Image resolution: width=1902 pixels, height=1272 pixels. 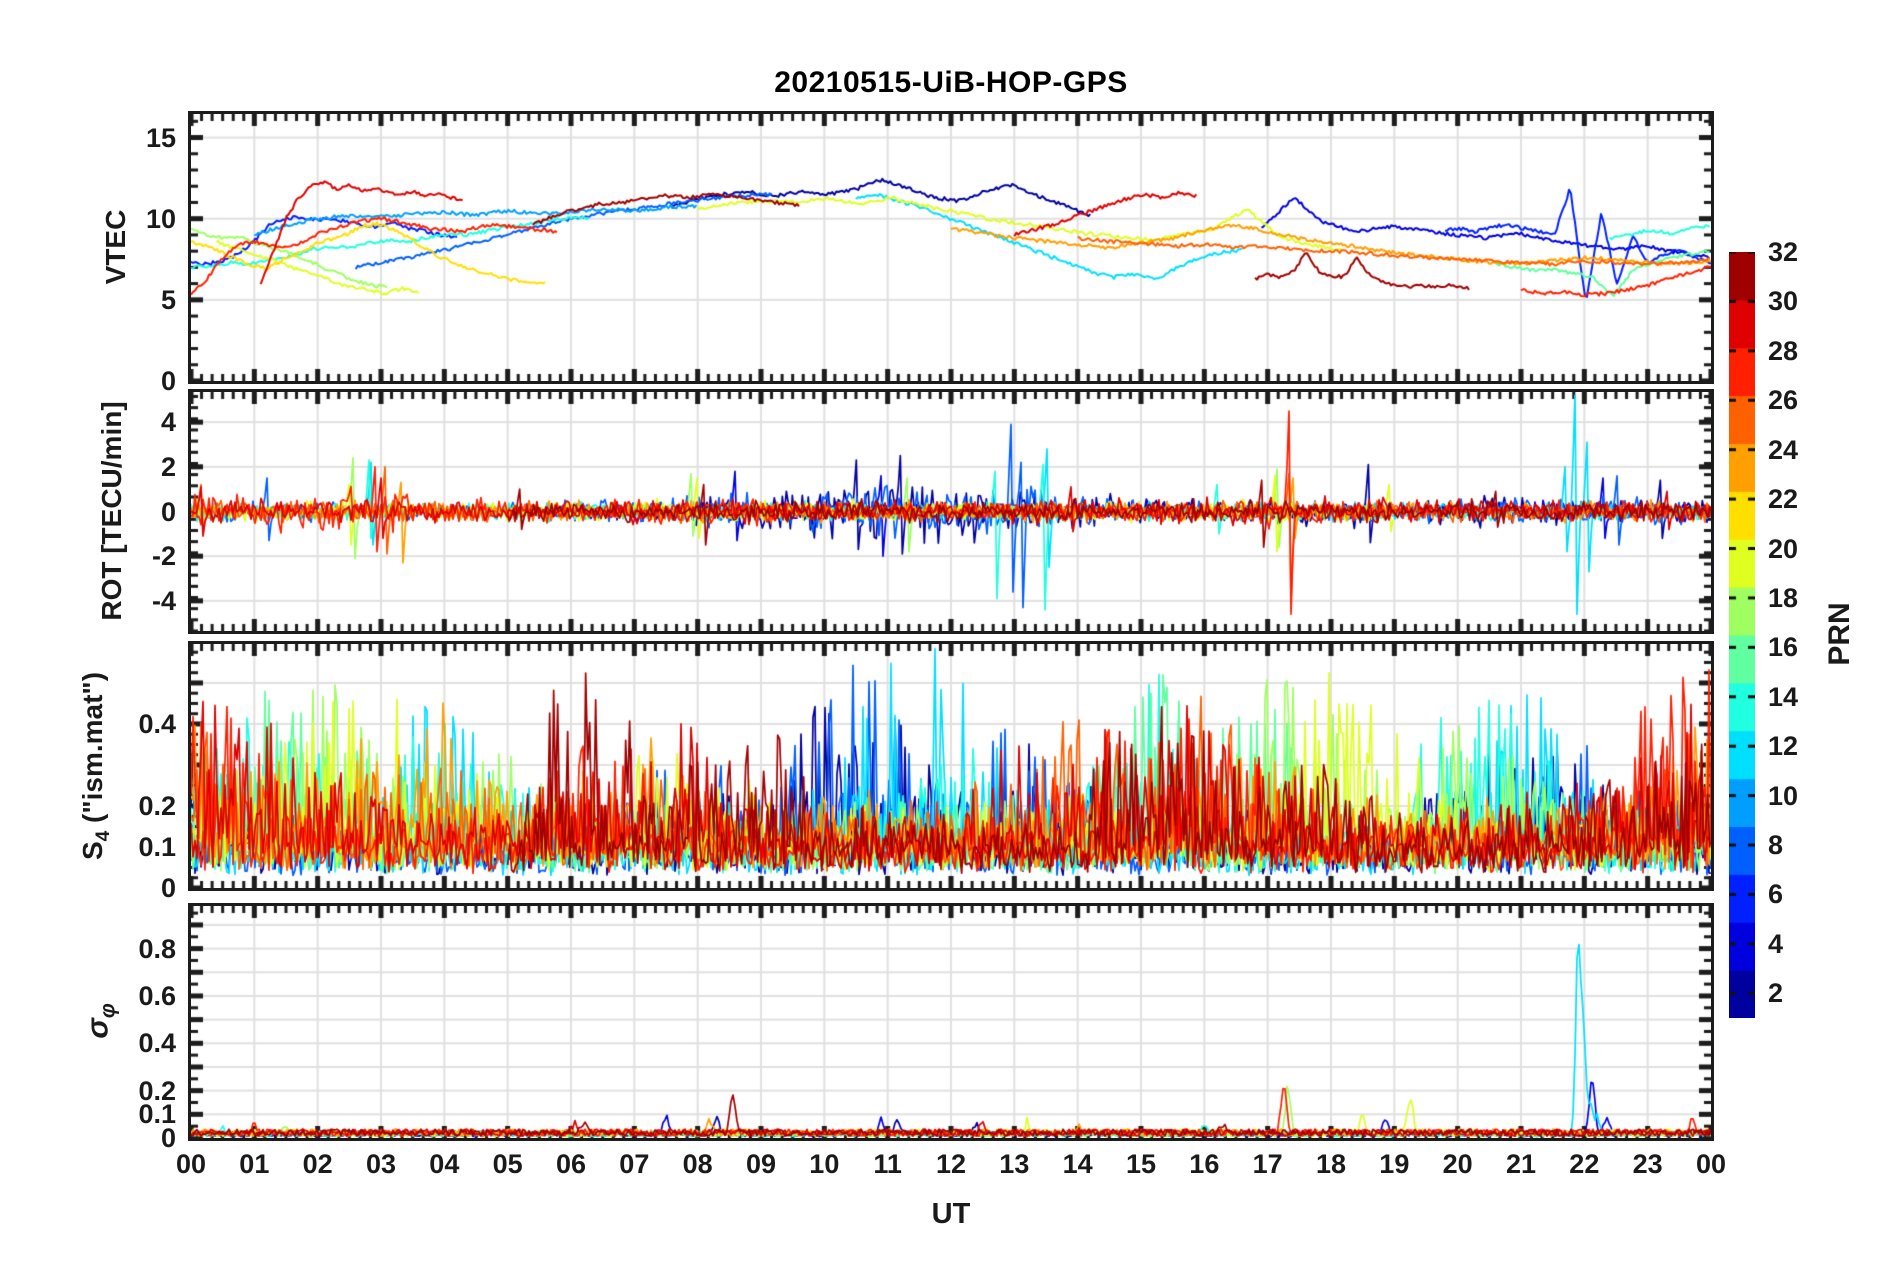 I want to click on colorbar-tick-label: 32, so click(x=1783, y=252).